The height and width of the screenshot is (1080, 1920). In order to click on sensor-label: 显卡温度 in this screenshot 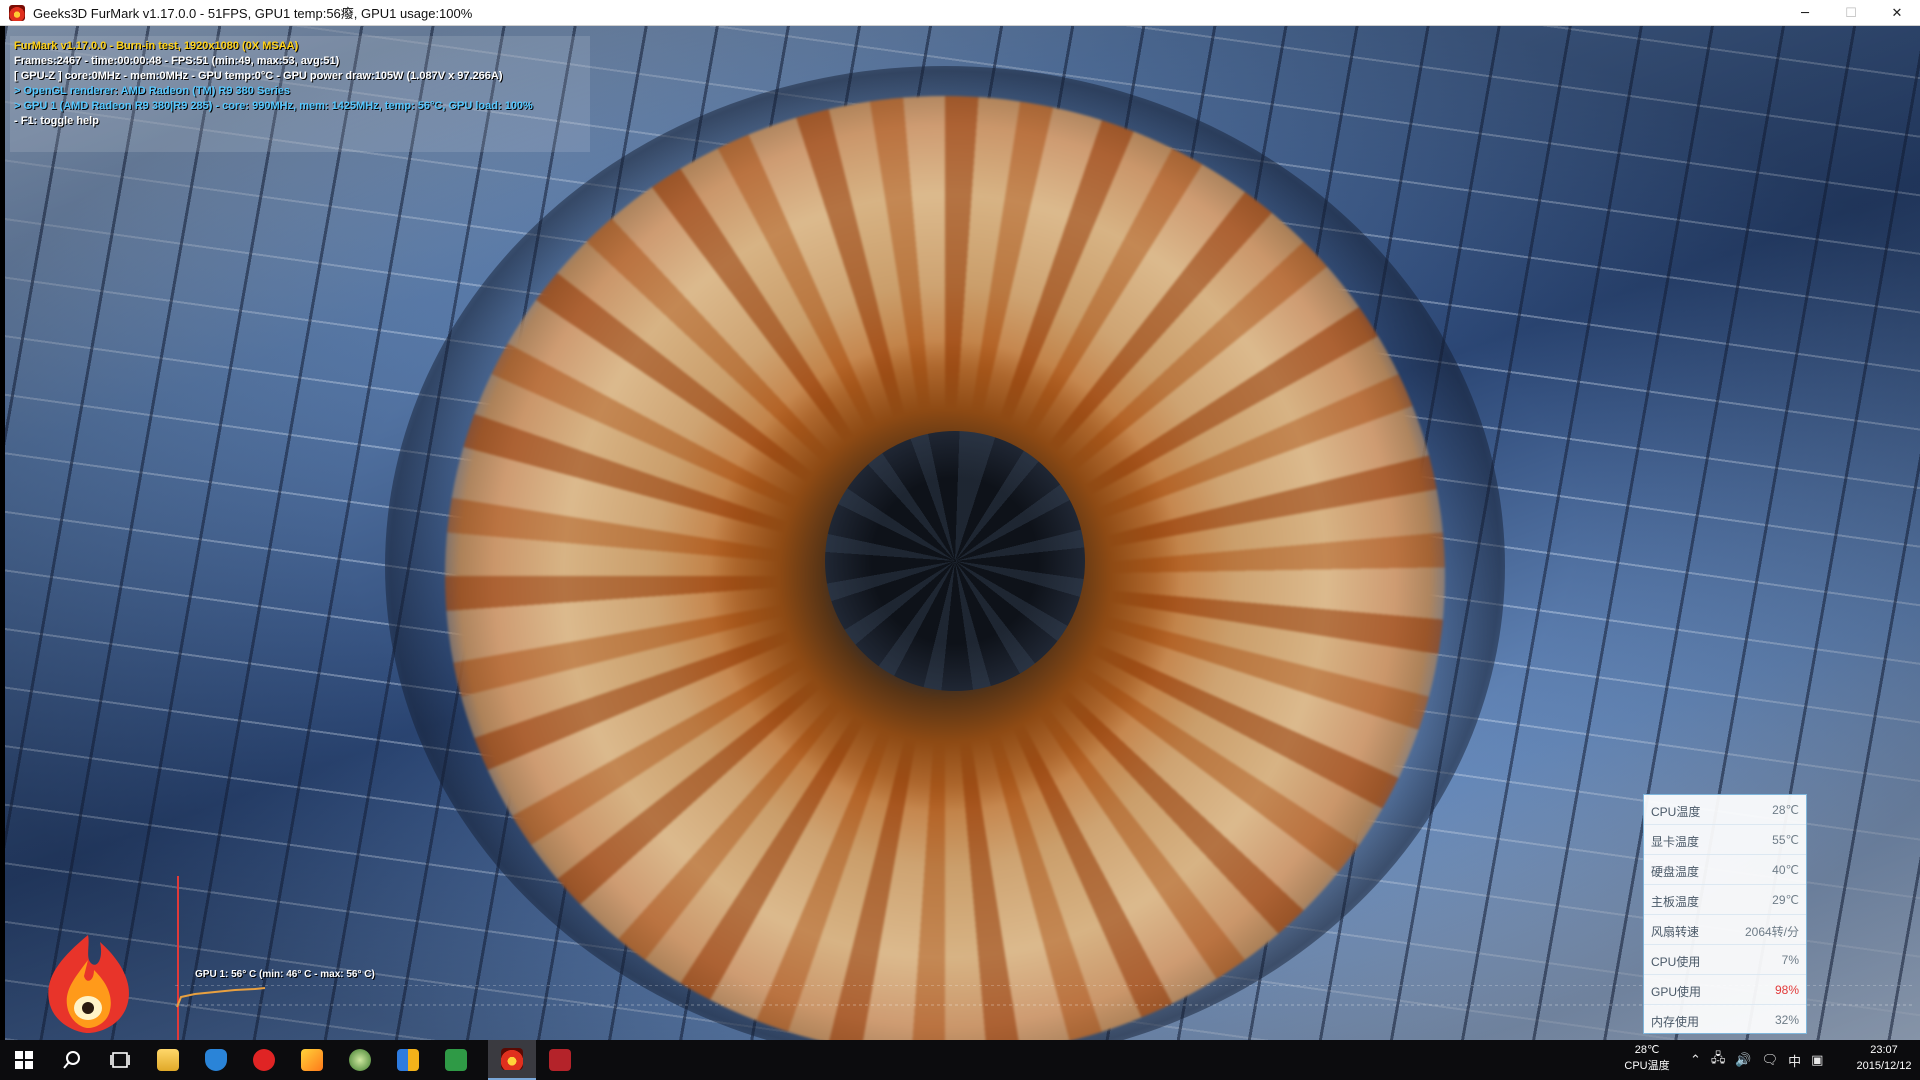, I will do `click(1675, 842)`.